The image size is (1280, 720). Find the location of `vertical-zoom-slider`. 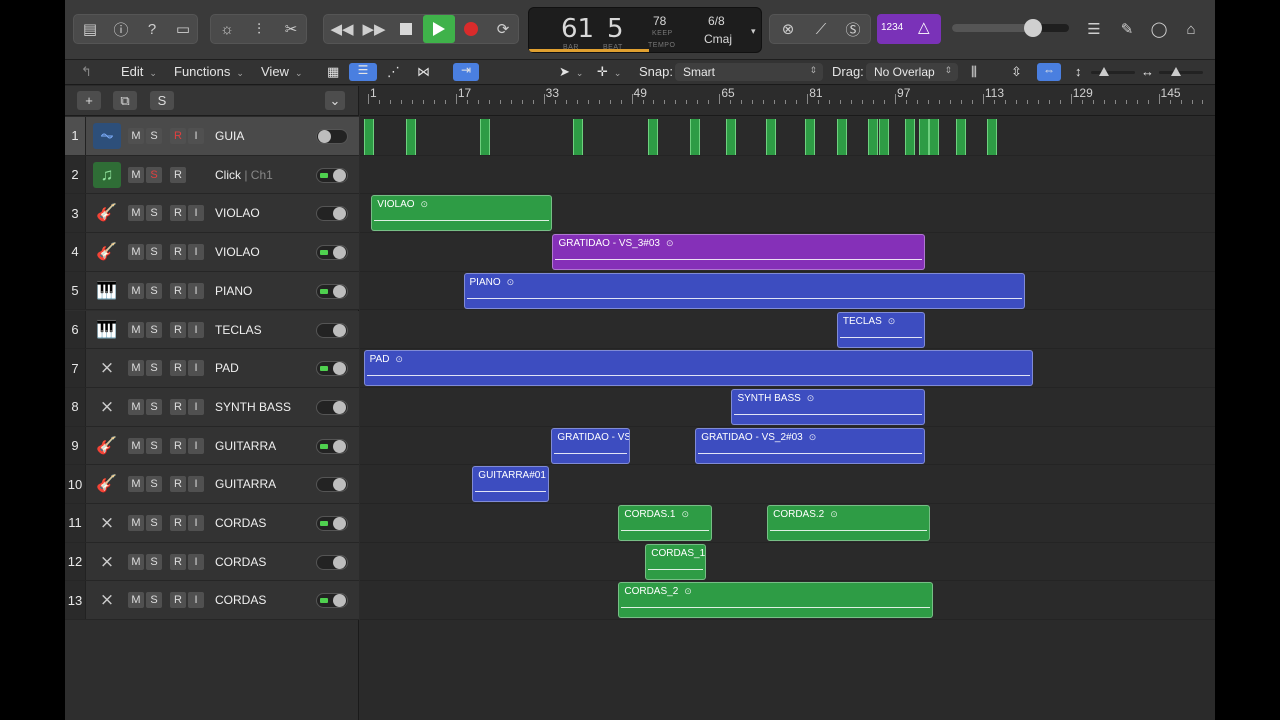

vertical-zoom-slider is located at coordinates (1113, 71).